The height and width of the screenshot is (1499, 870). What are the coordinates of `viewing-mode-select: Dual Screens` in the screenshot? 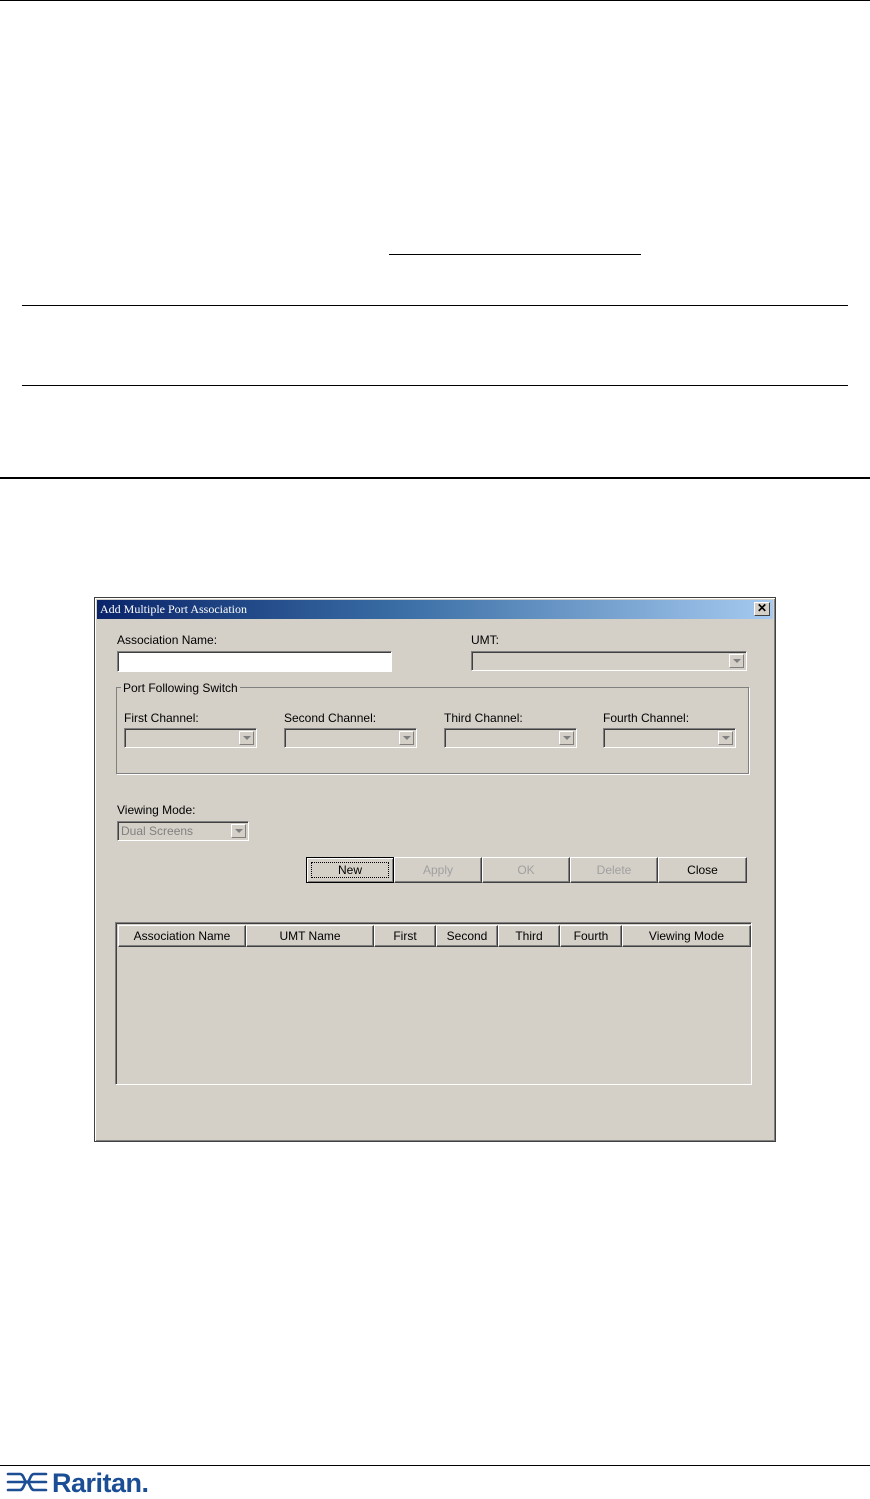 It's located at (183, 831).